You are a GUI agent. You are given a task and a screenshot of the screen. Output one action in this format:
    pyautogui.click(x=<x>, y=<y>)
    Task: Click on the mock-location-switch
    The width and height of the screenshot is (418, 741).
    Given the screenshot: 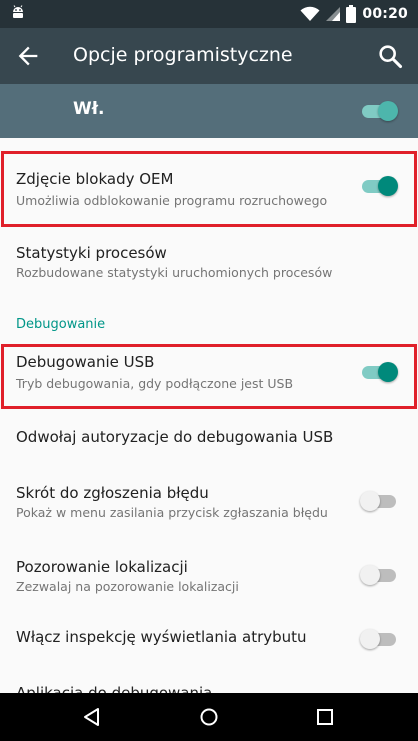 What is the action you would take?
    pyautogui.click(x=379, y=575)
    